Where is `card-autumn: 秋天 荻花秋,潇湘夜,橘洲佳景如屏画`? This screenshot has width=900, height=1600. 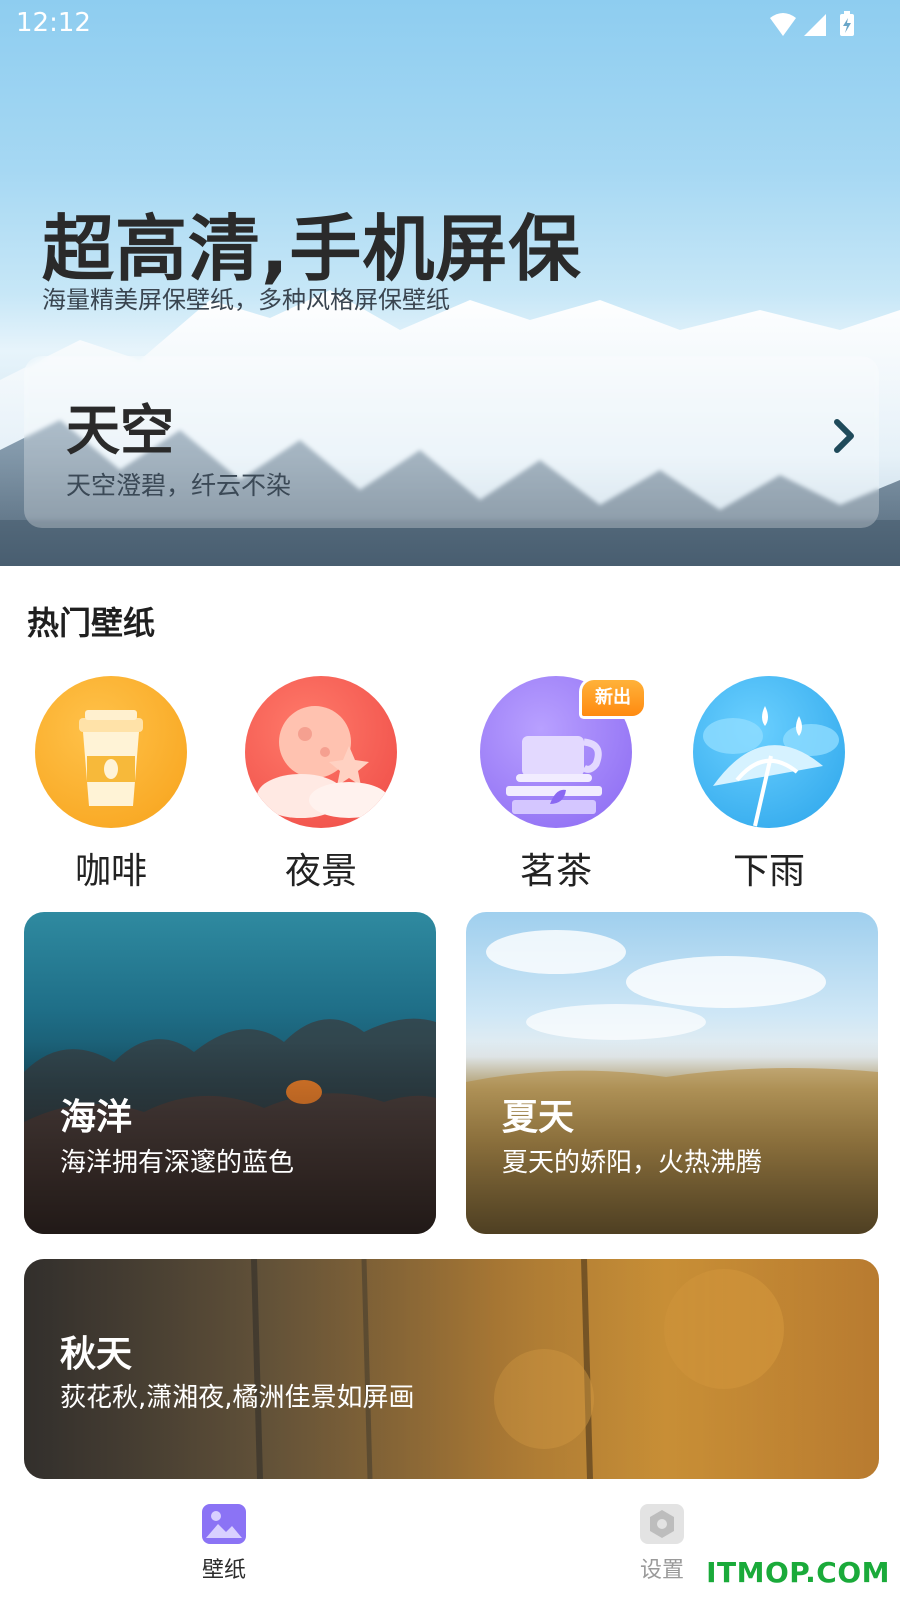
card-autumn: 秋天 荻花秋,潇湘夜,橘洲佳景如屏画 is located at coordinates (451, 1369).